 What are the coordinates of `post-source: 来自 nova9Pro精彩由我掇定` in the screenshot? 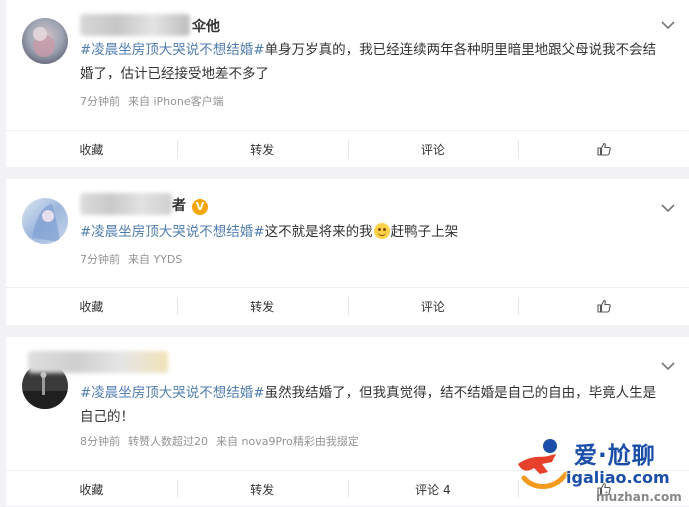 It's located at (287, 441).